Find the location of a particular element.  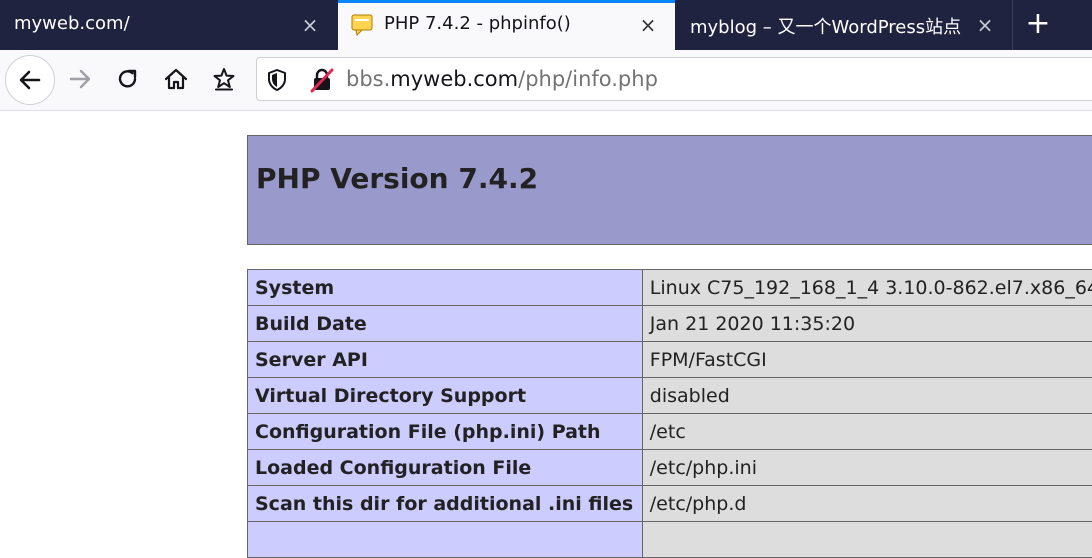

row-label: Scan this dir for additional .ini files is located at coordinates (445, 504).